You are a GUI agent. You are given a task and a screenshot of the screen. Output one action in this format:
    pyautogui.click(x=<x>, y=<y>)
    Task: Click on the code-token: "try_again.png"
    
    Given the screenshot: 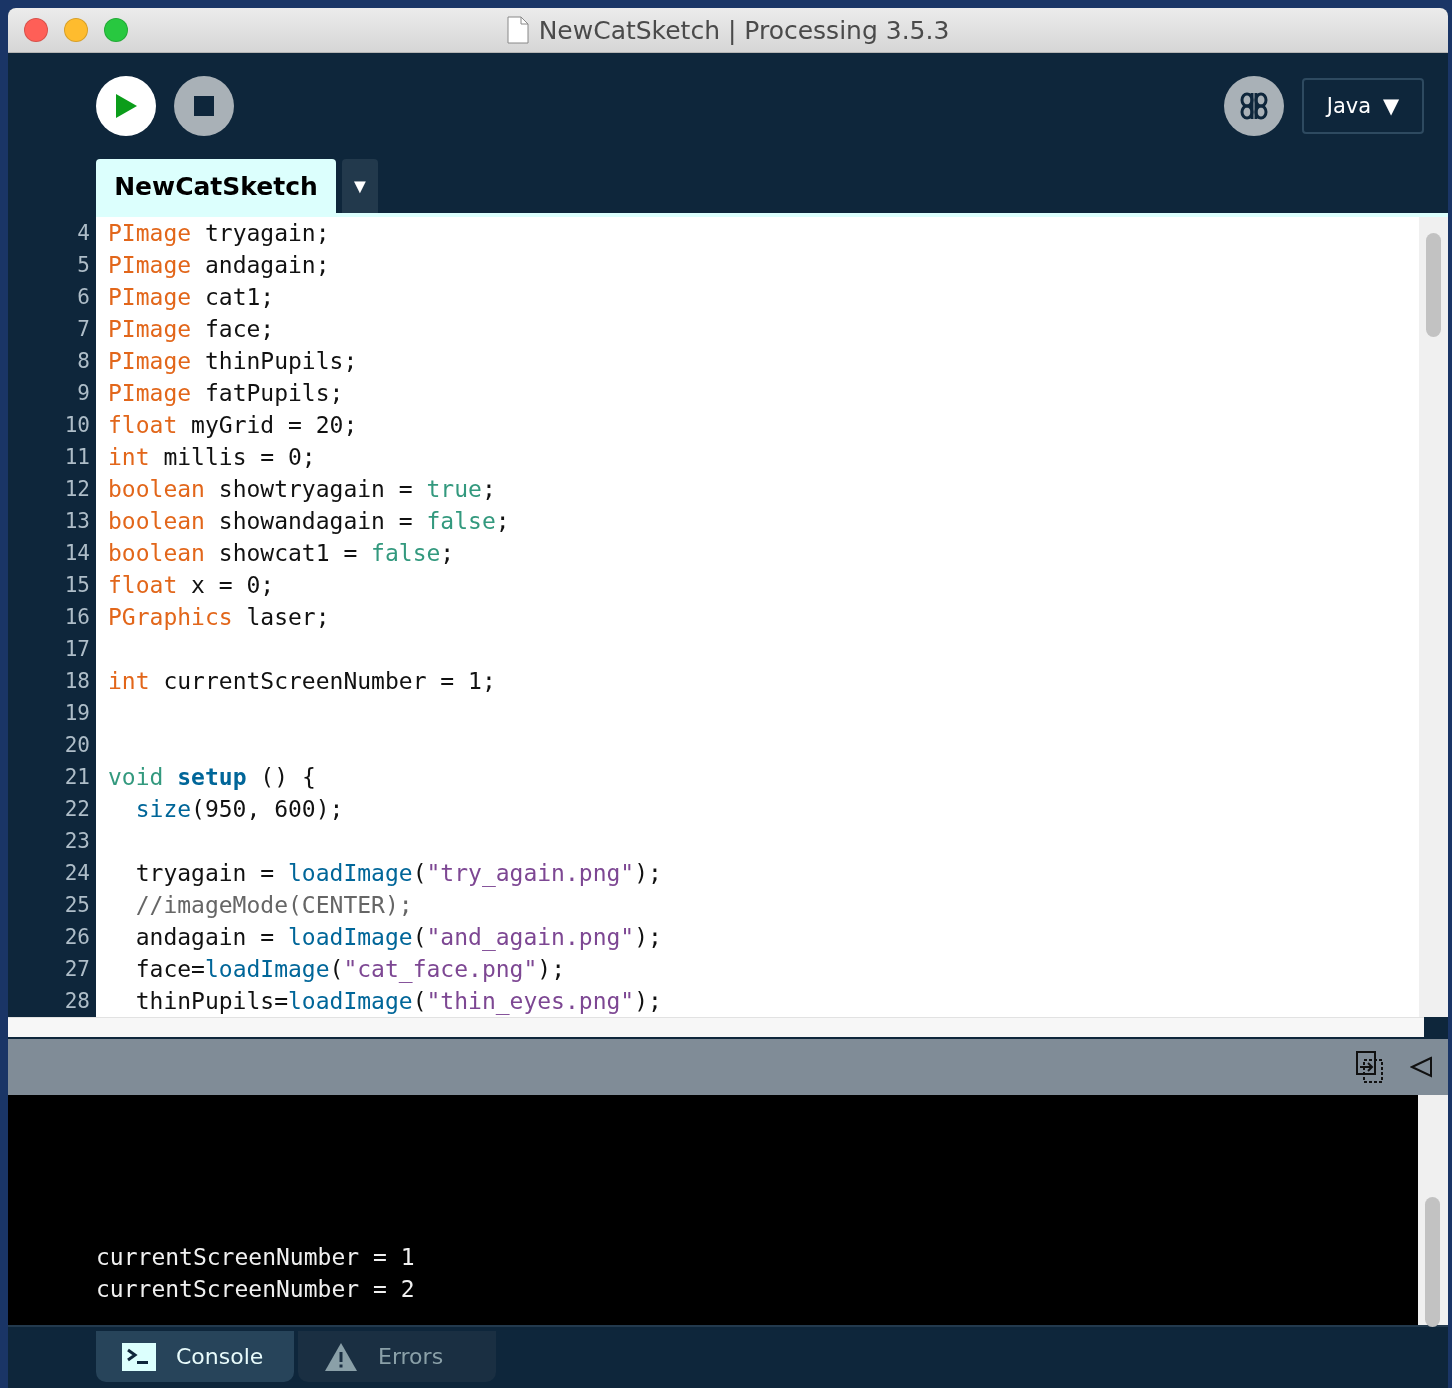 What is the action you would take?
    pyautogui.click(x=530, y=873)
    